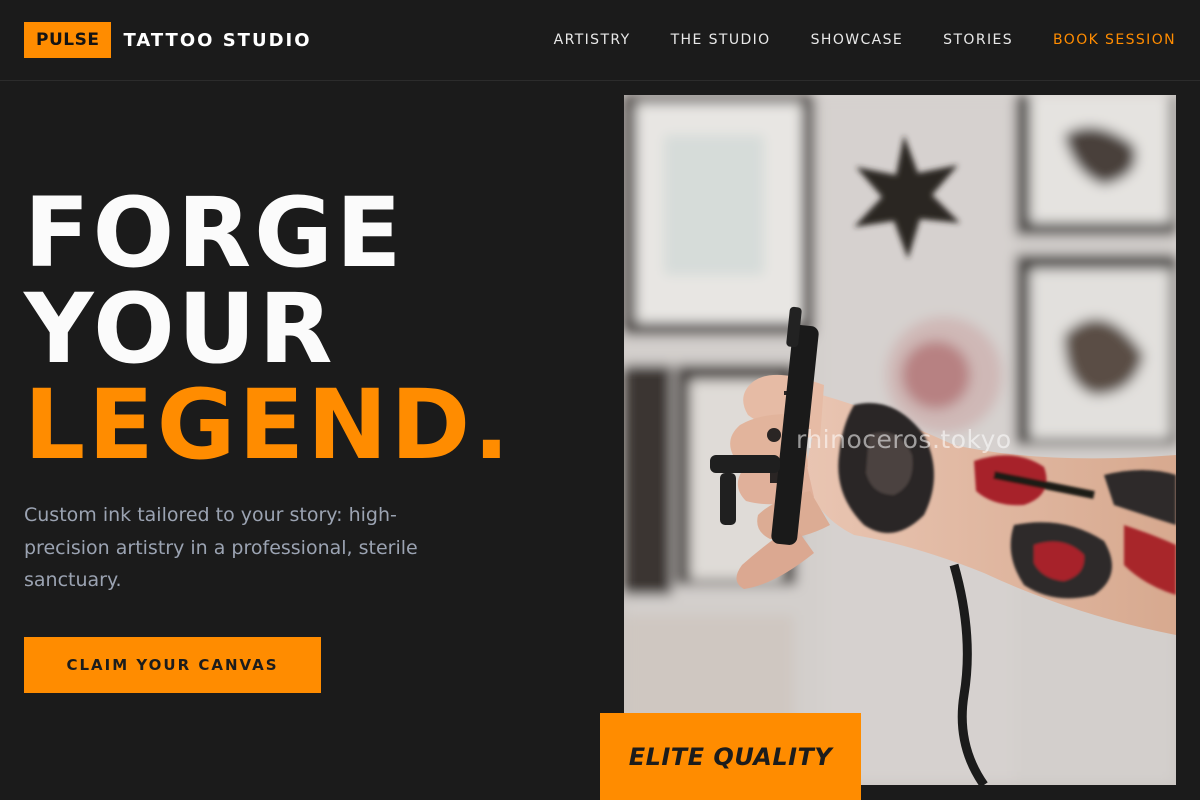 Image resolution: width=1200 pixels, height=800 pixels. What do you see at coordinates (978, 40) in the screenshot?
I see `nav-link-stories: STORIES` at bounding box center [978, 40].